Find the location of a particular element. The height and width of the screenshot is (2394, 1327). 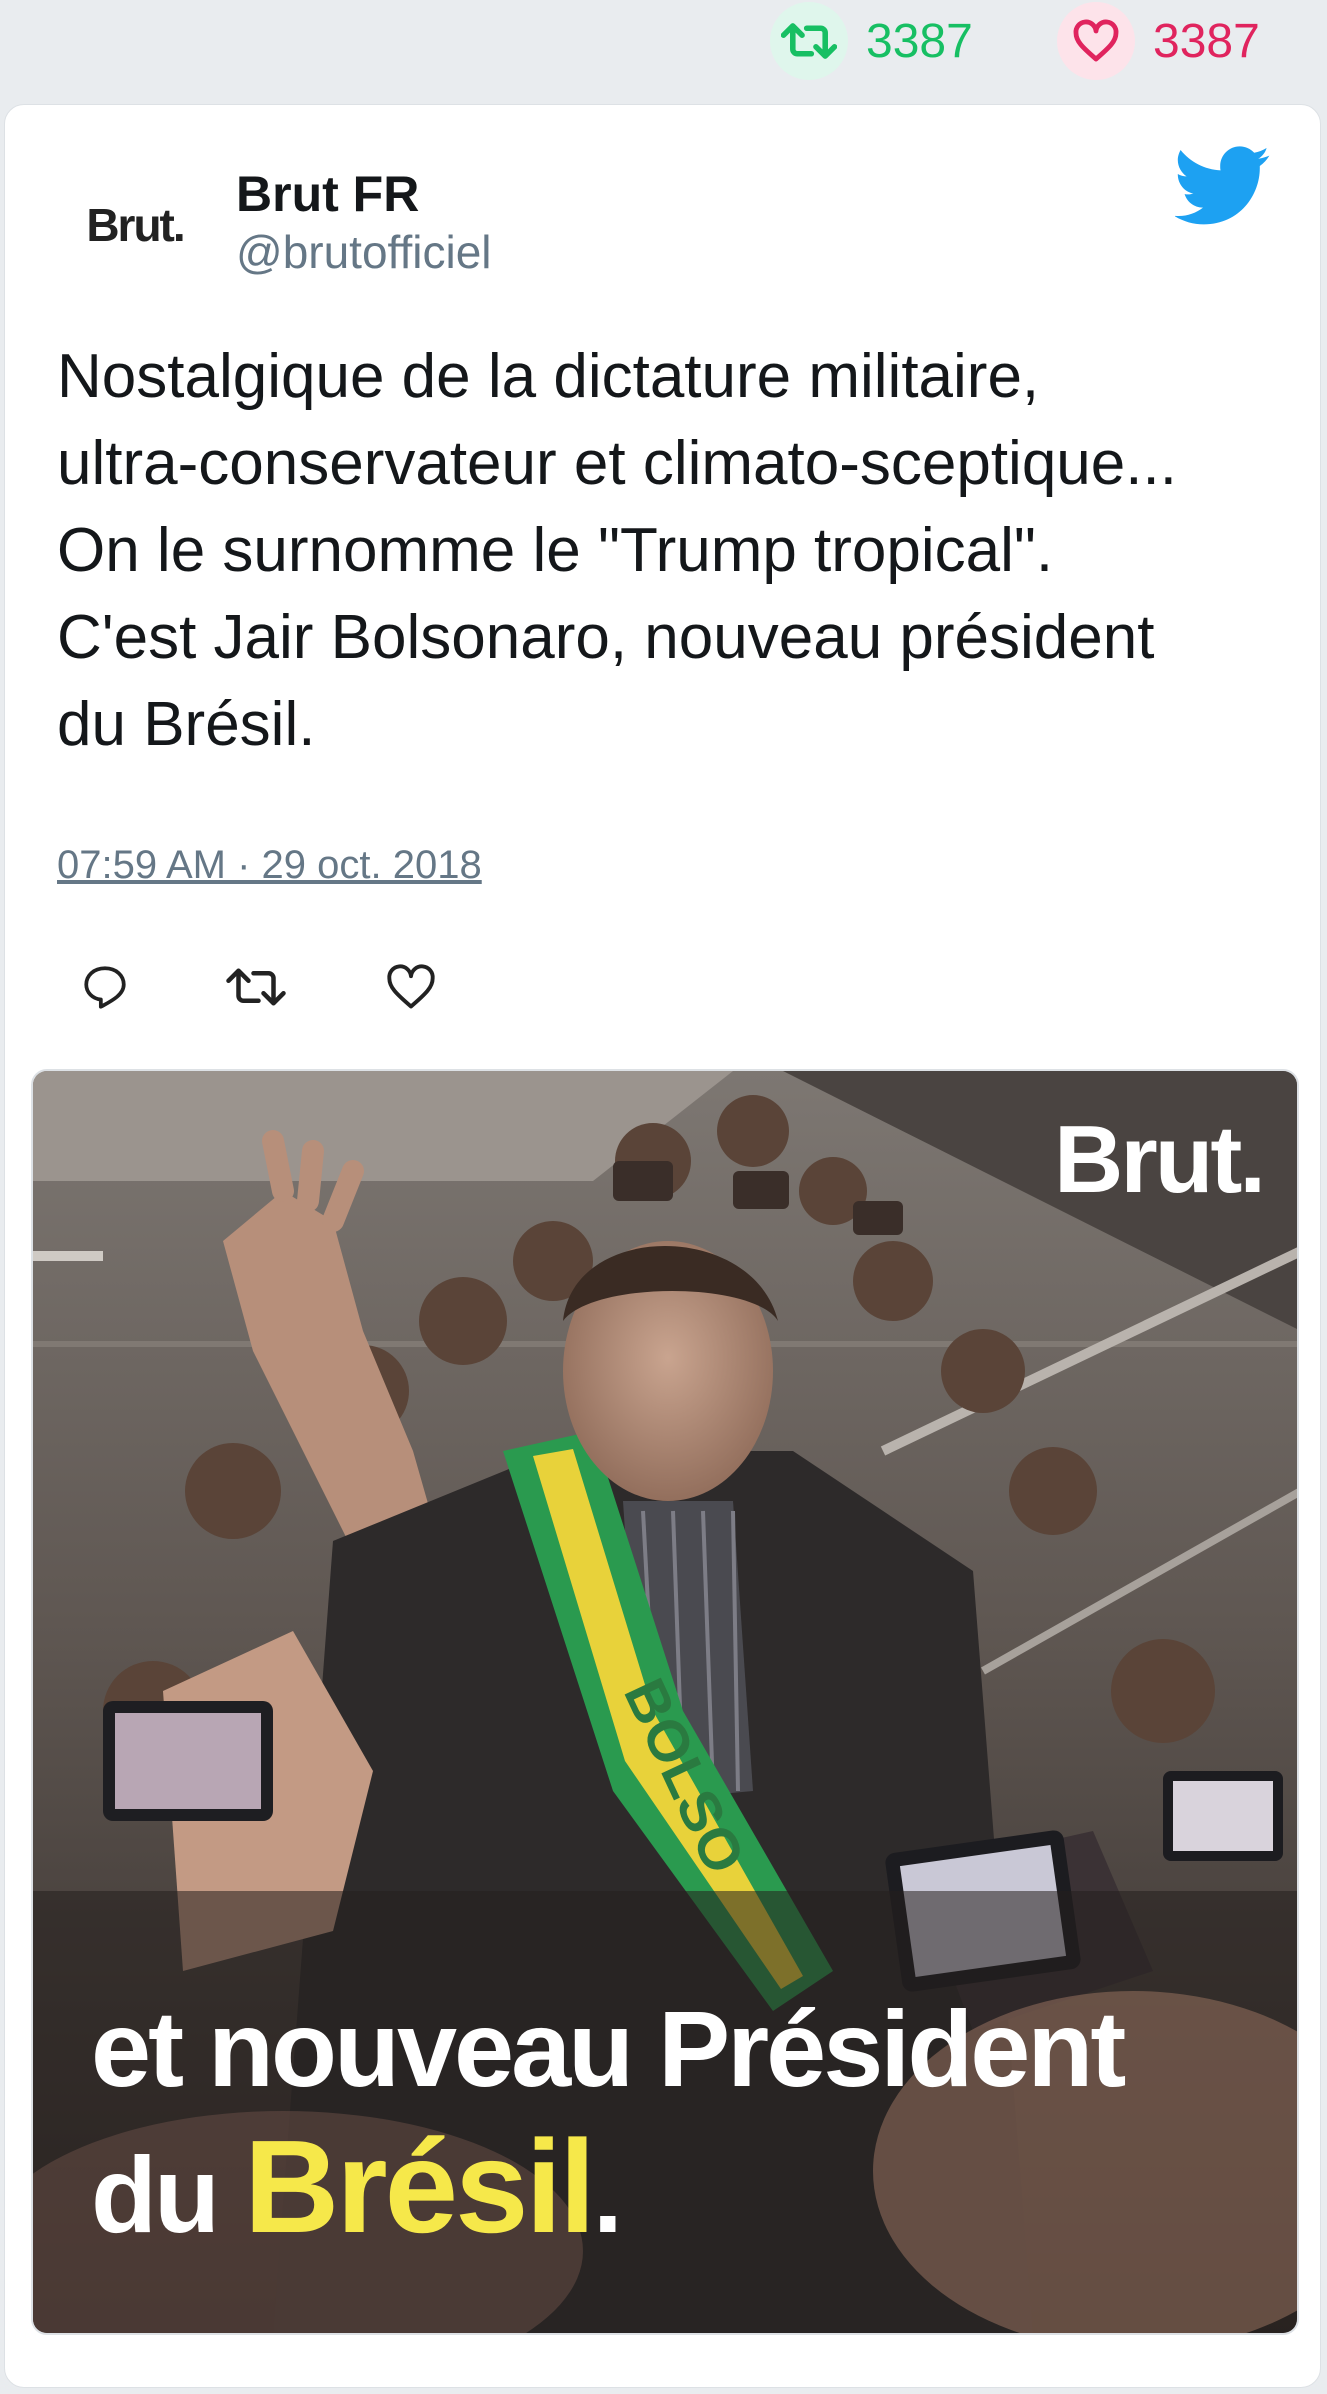

reply-icon is located at coordinates (105, 987).